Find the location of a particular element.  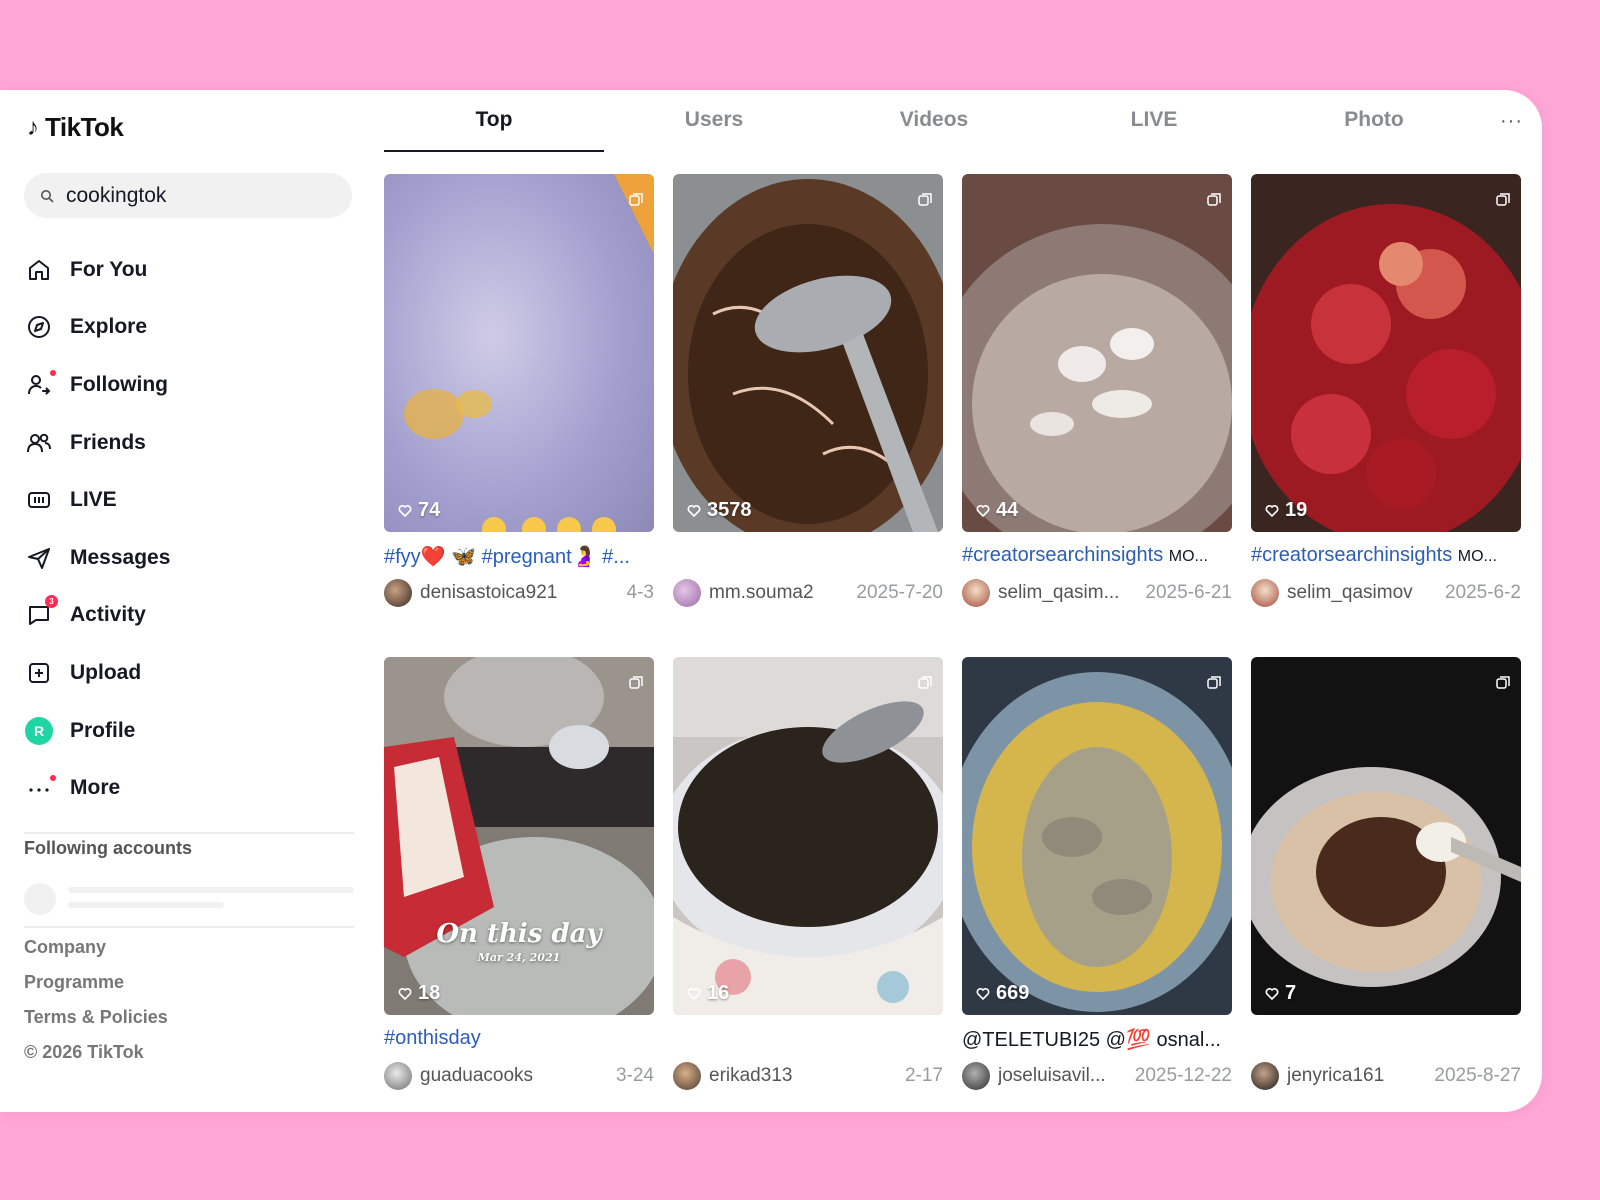

video-thumbnail: 7 is located at coordinates (1386, 836).